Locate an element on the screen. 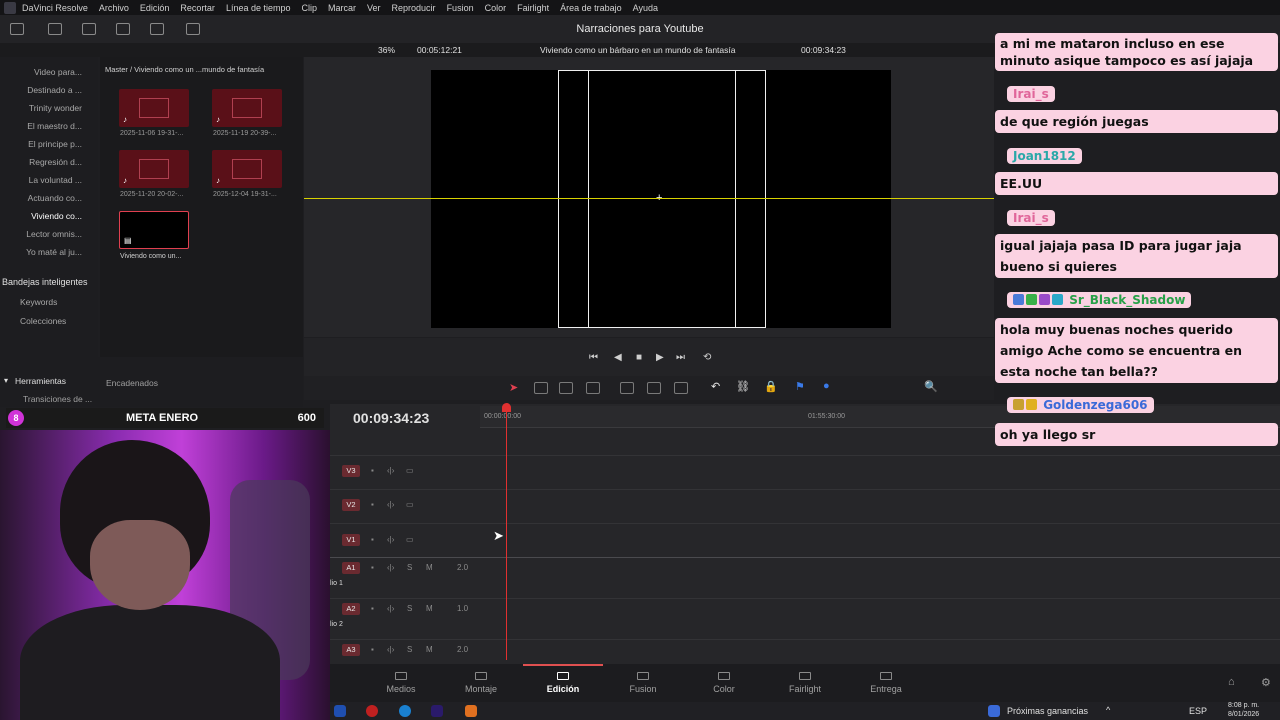 The image size is (1280, 720). blade-tool-icon is located at coordinates (593, 388).